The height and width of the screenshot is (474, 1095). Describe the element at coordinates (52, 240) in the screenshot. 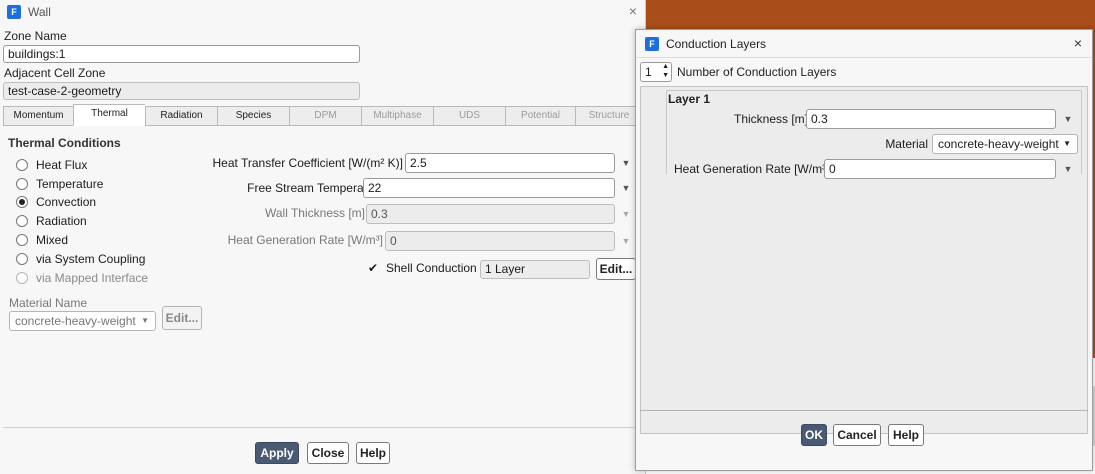

I see `radio-label: Mixed` at that location.